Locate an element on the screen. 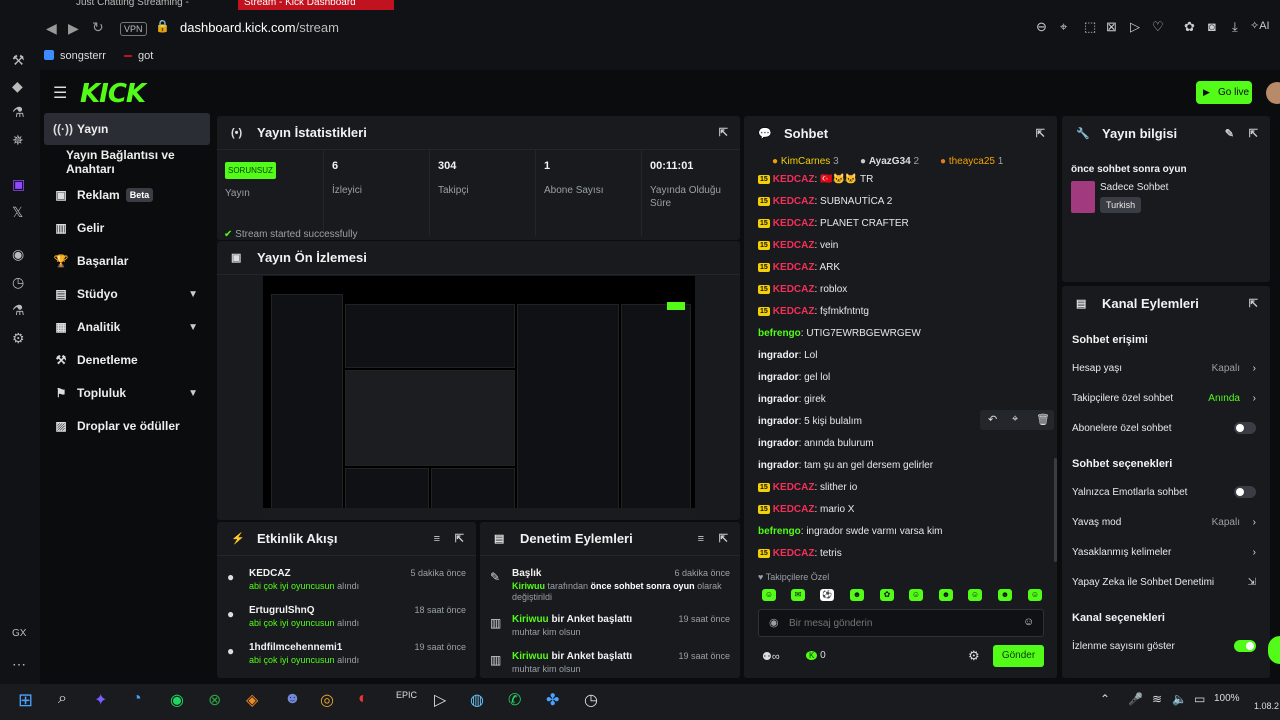 Image resolution: width=1280 pixels, height=720 pixels. url-field: dashboard.kick.com/stream is located at coordinates (259, 27).